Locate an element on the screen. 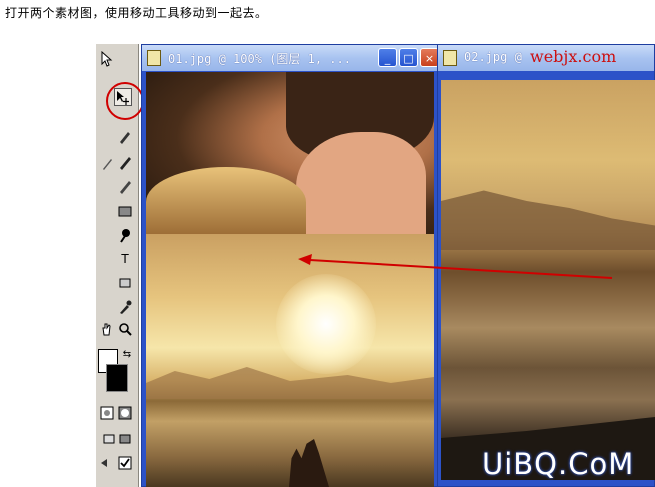 The height and width of the screenshot is (487, 655). full-screen-mode-icon is located at coordinates (125, 439).